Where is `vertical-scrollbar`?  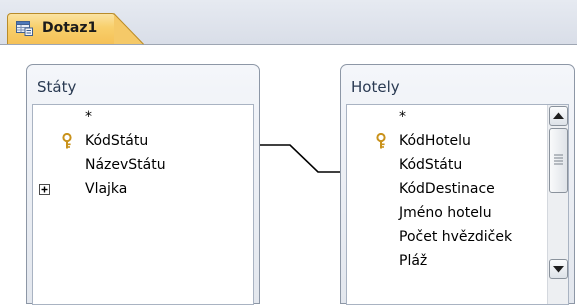 vertical-scrollbar is located at coordinates (557, 204).